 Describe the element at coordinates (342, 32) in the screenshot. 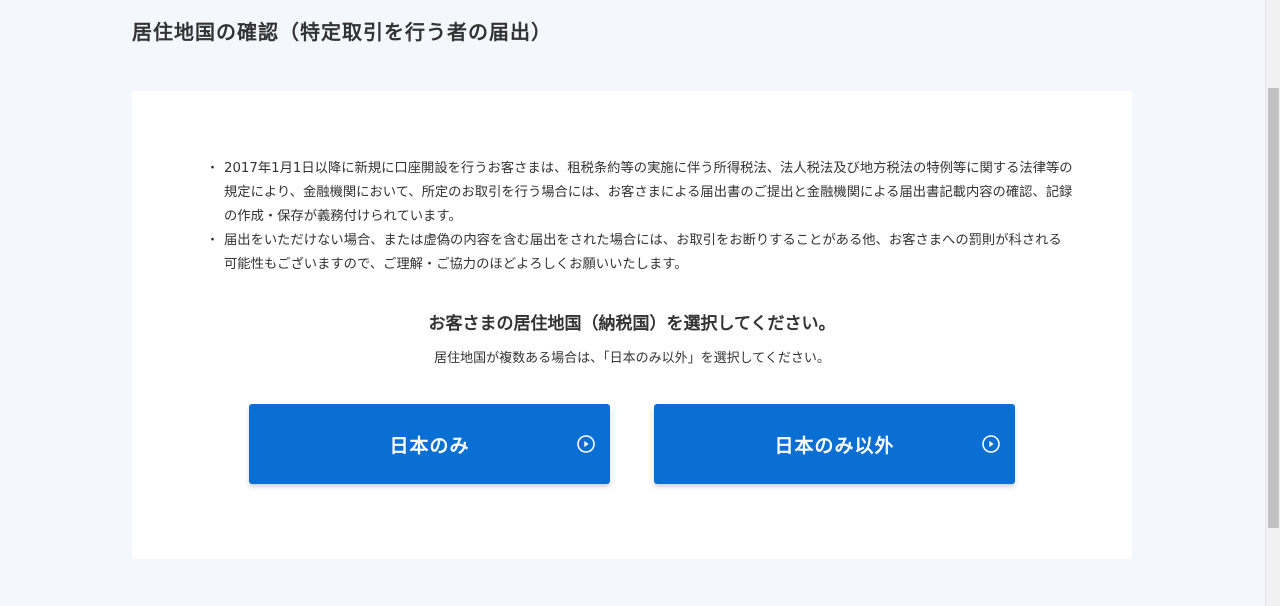

I see `page-title: 居住地国の確認（特定取引を行う者の届出）` at that location.